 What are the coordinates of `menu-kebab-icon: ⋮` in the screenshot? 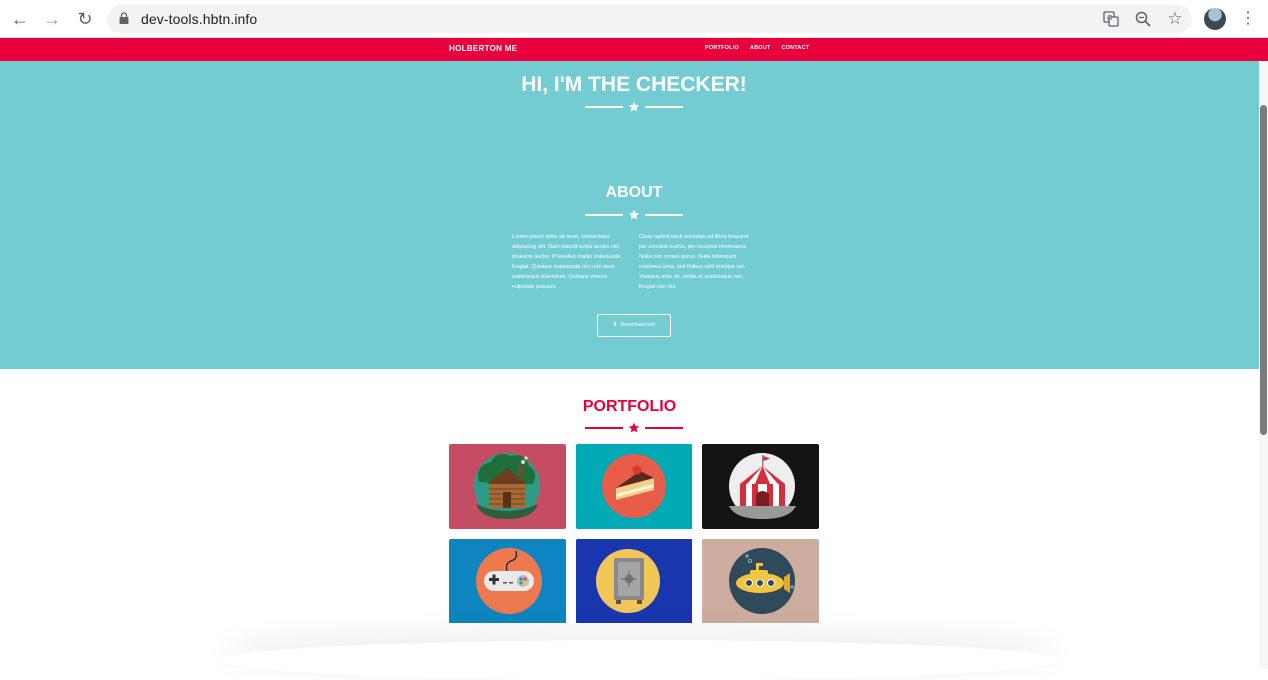 It's located at (1248, 19).